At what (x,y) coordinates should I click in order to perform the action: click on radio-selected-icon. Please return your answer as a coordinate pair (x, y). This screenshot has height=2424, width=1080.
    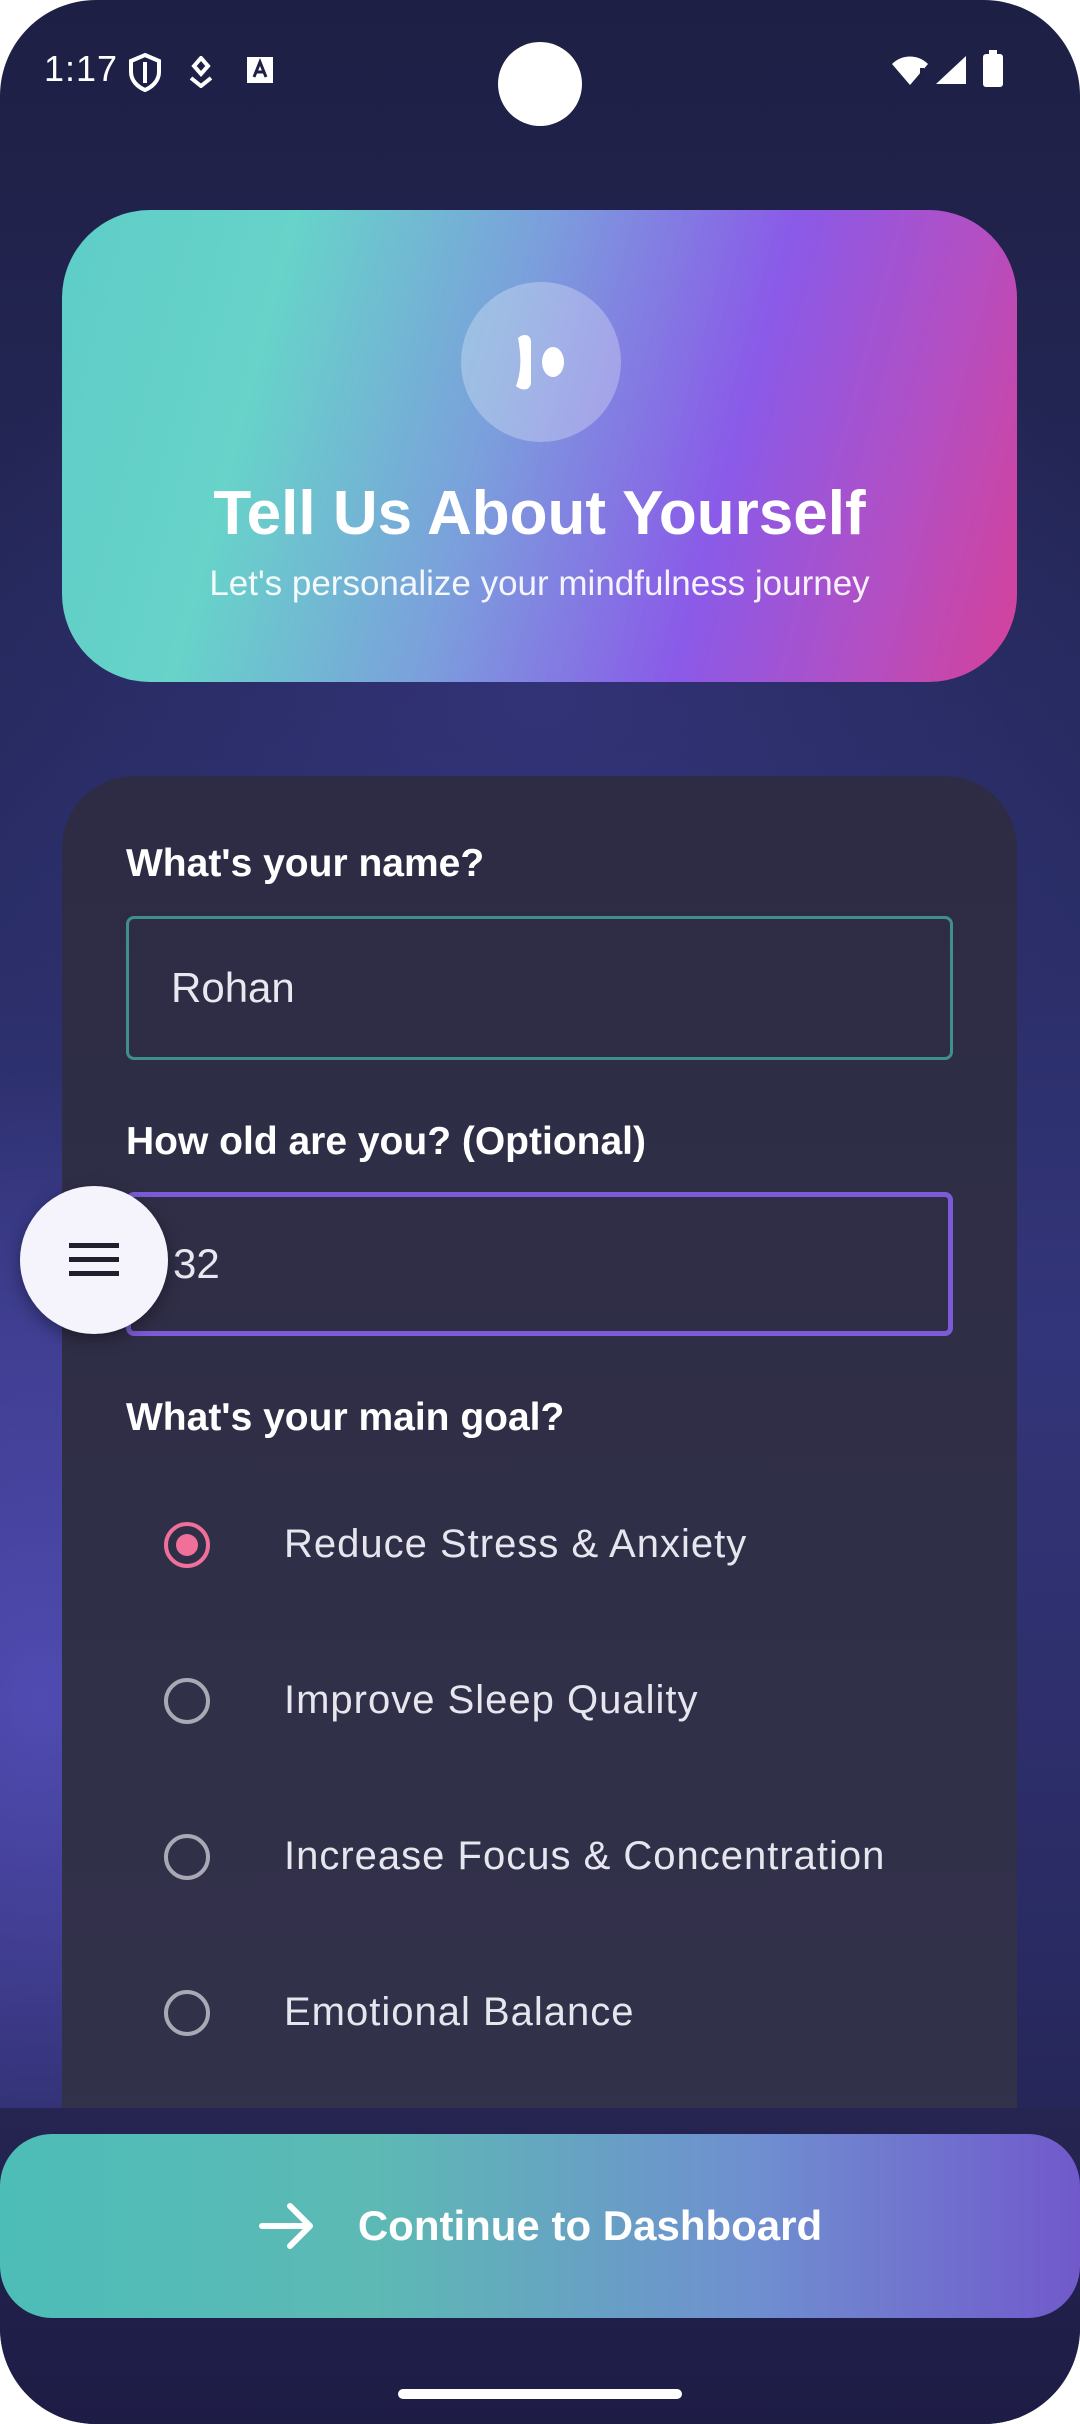
    Looking at the image, I should click on (187, 1545).